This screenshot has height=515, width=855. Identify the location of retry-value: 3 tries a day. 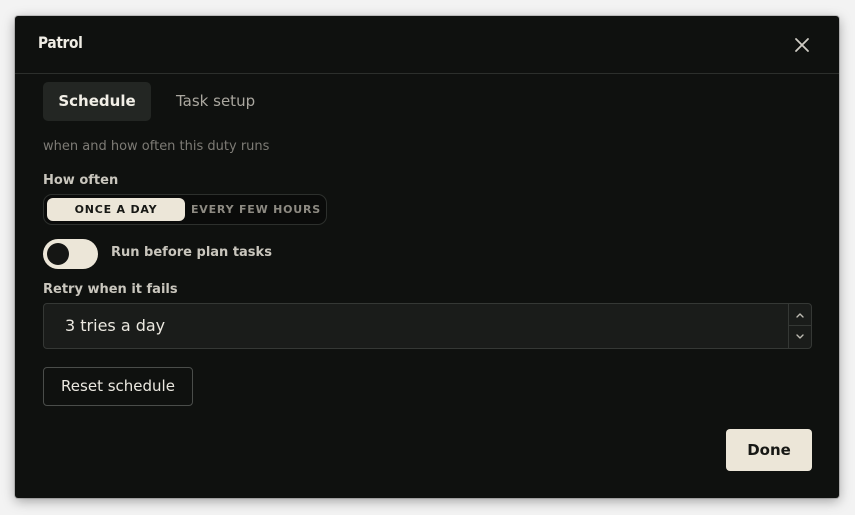
(115, 326).